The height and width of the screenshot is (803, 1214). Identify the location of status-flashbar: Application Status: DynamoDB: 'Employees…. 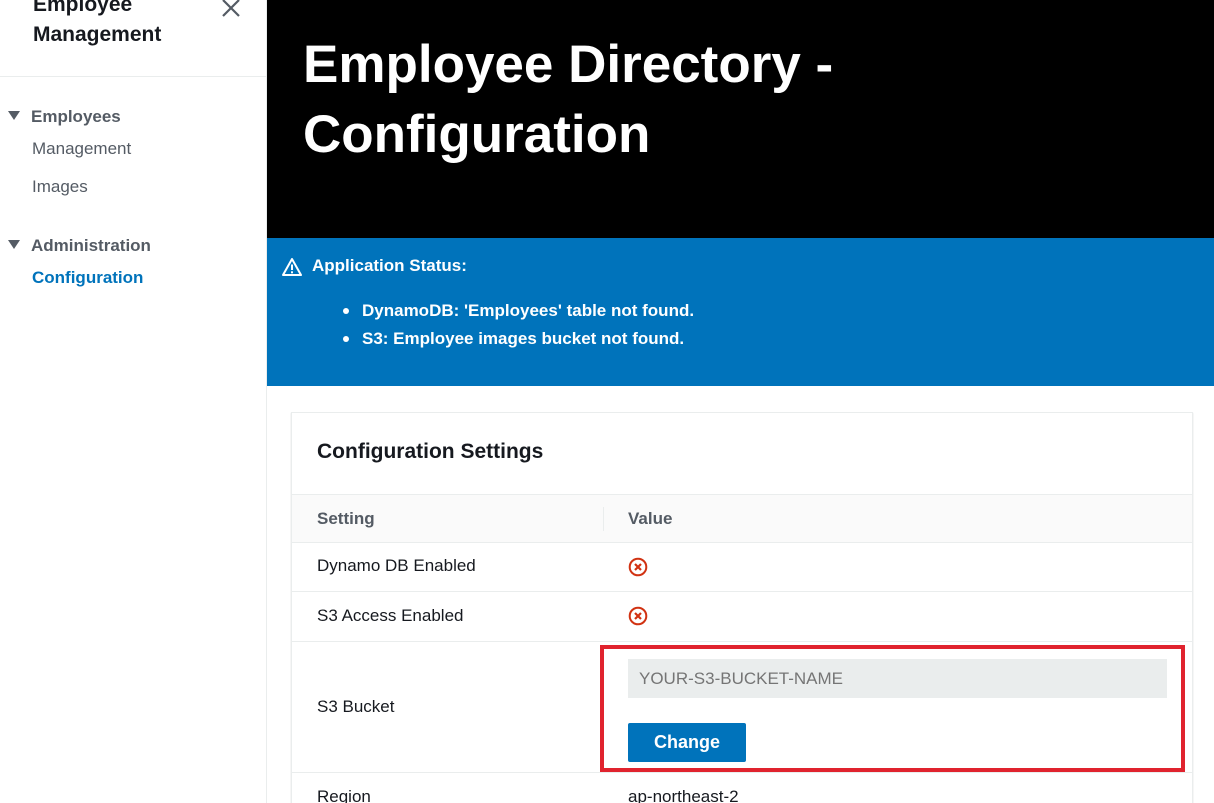
(740, 312).